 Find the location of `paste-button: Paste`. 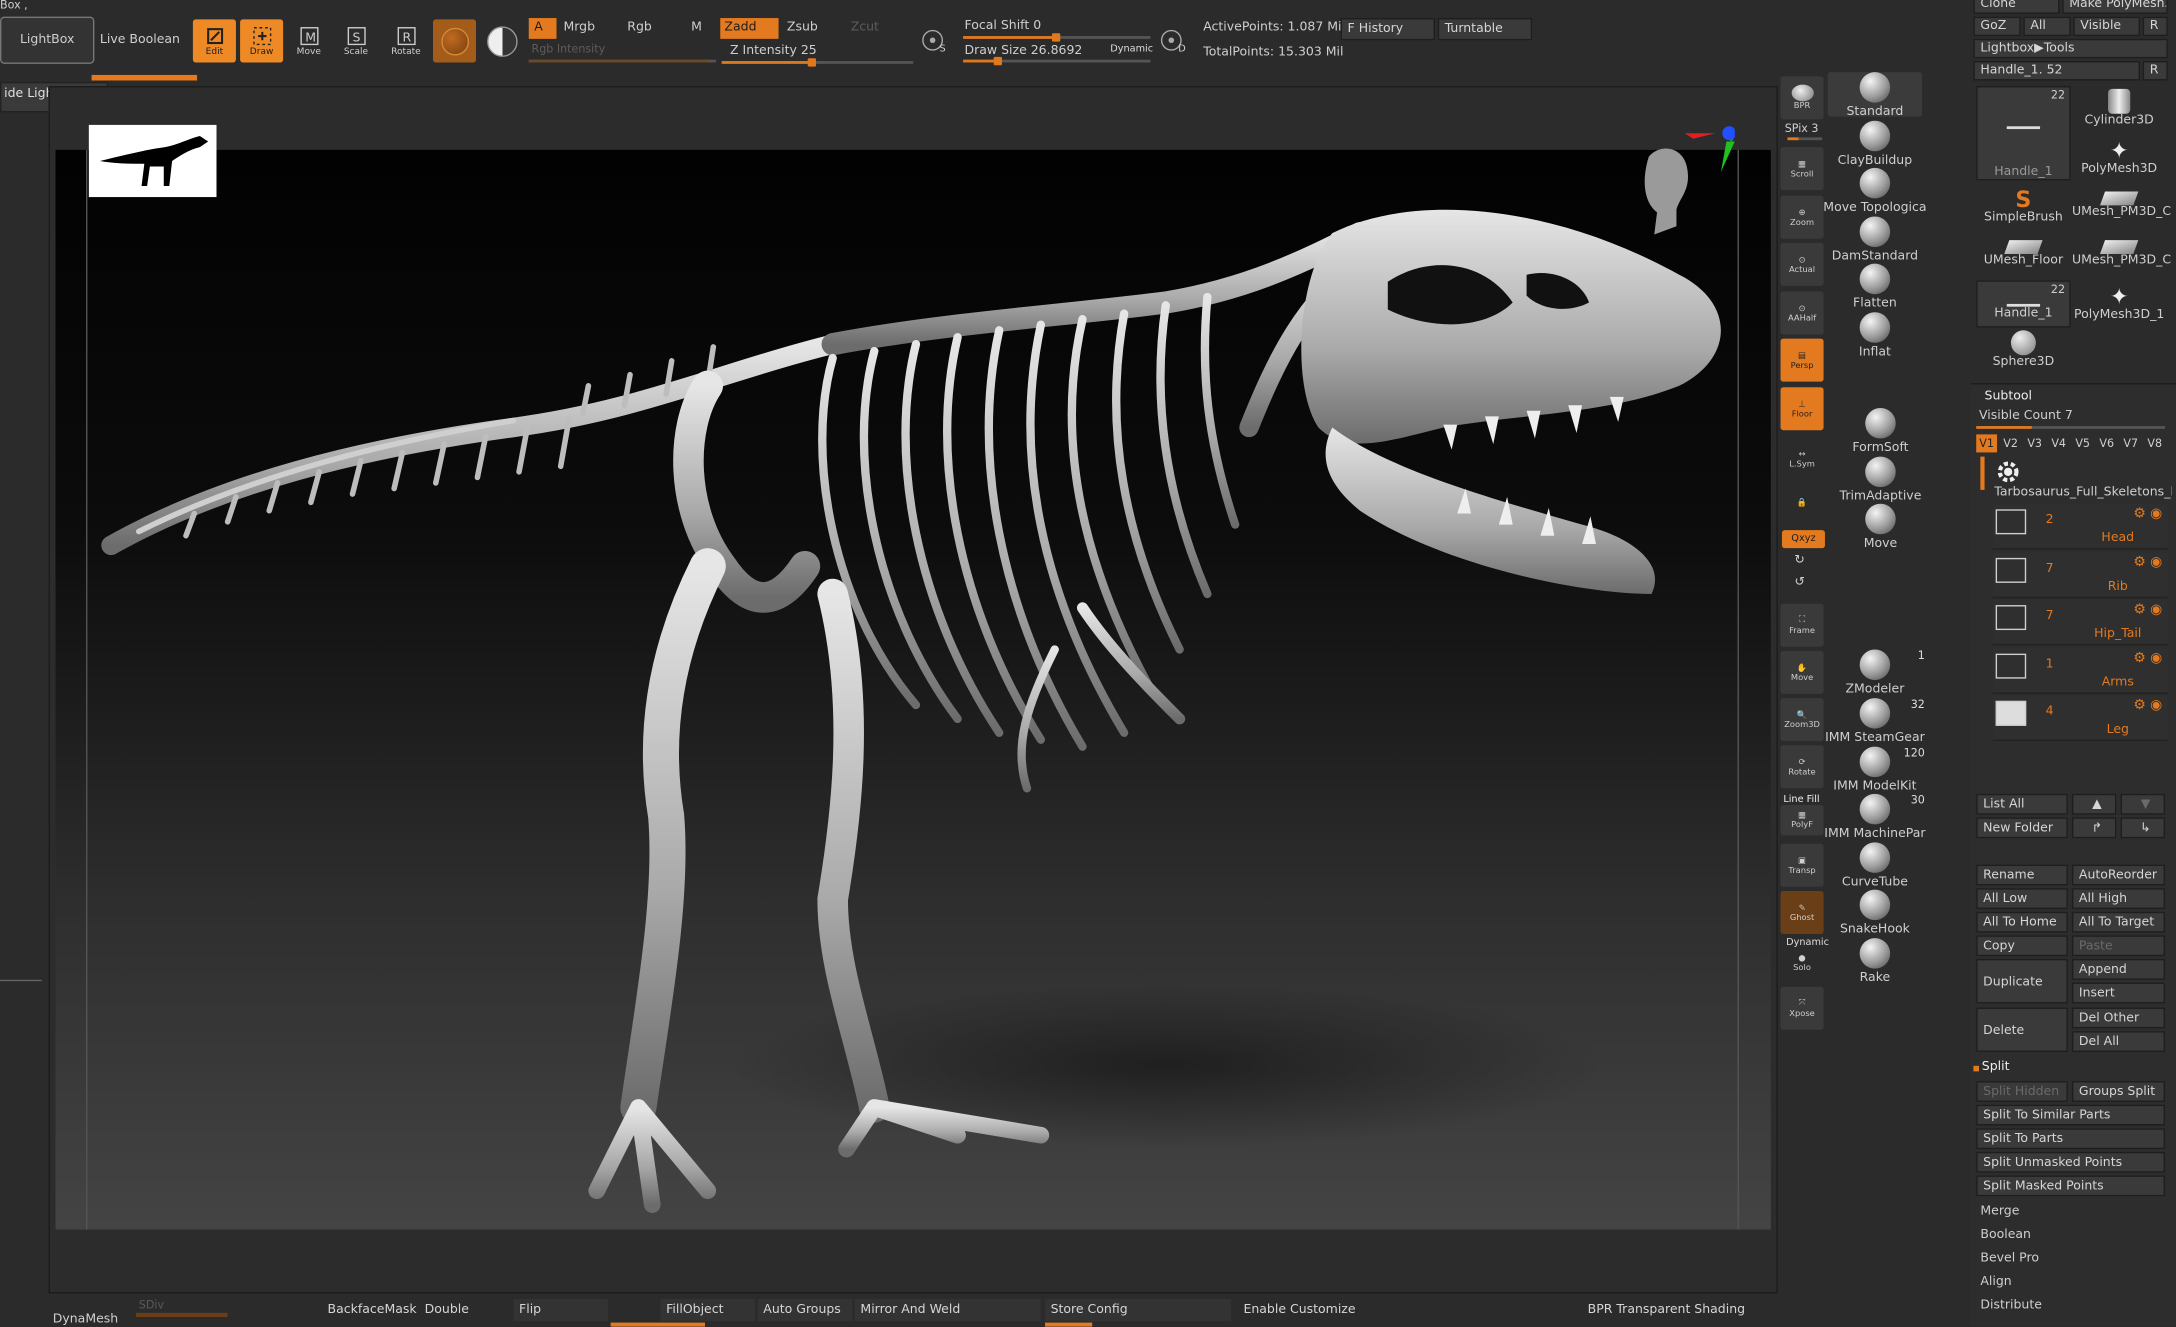

paste-button: Paste is located at coordinates (2118, 946).